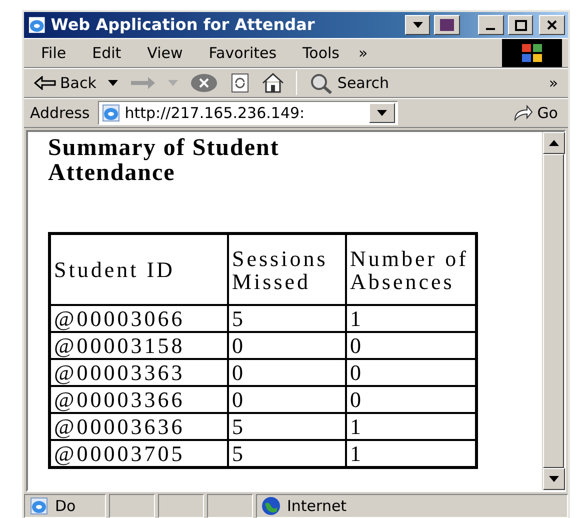 This screenshot has width=584, height=518. What do you see at coordinates (535, 113) in the screenshot?
I see `go-button: Go` at bounding box center [535, 113].